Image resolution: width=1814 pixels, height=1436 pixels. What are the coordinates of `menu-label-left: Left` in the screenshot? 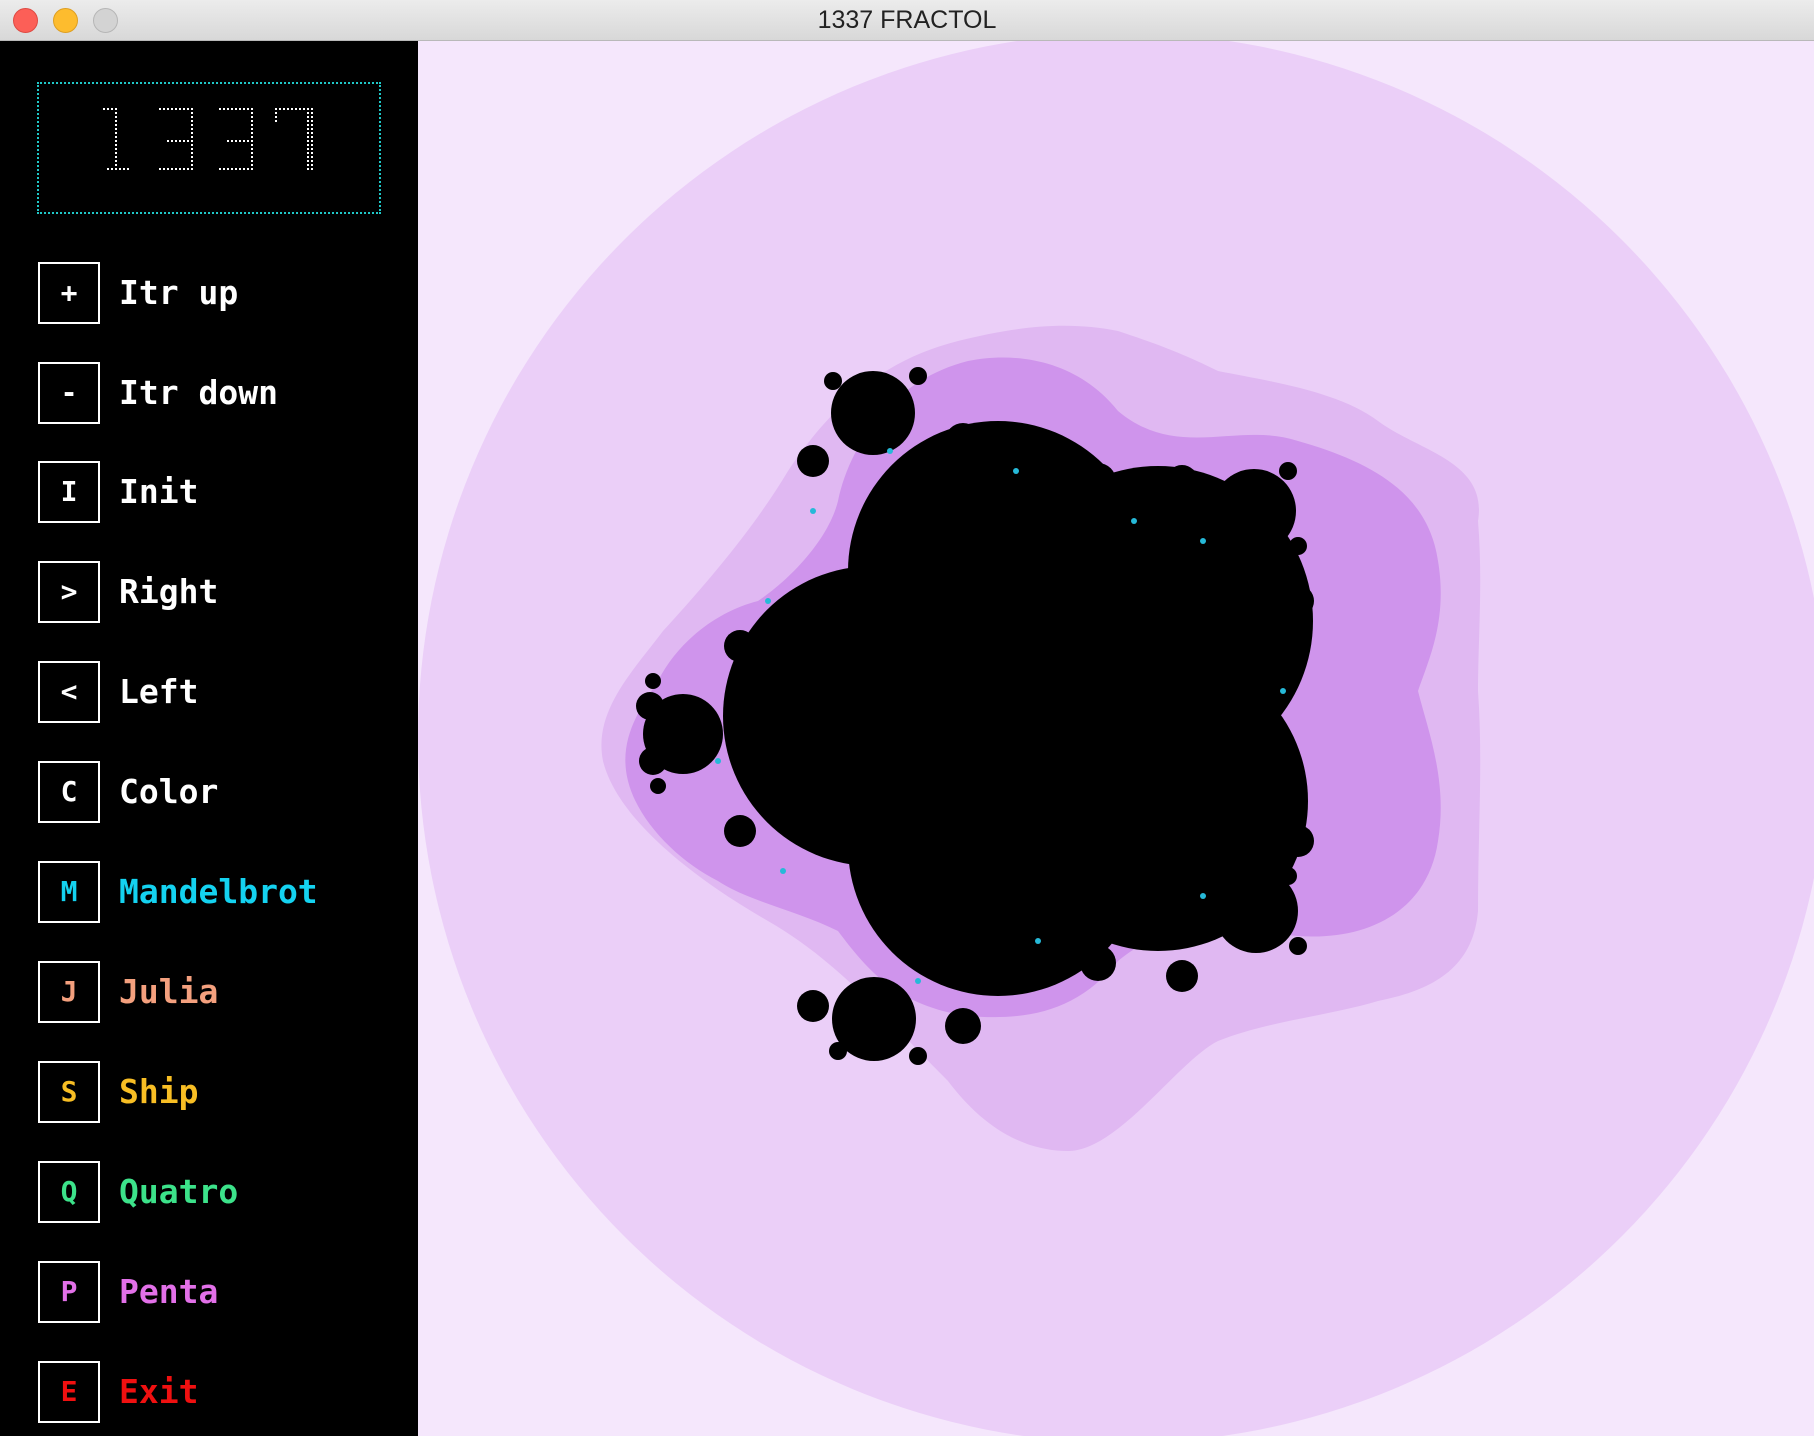 It's located at (159, 691).